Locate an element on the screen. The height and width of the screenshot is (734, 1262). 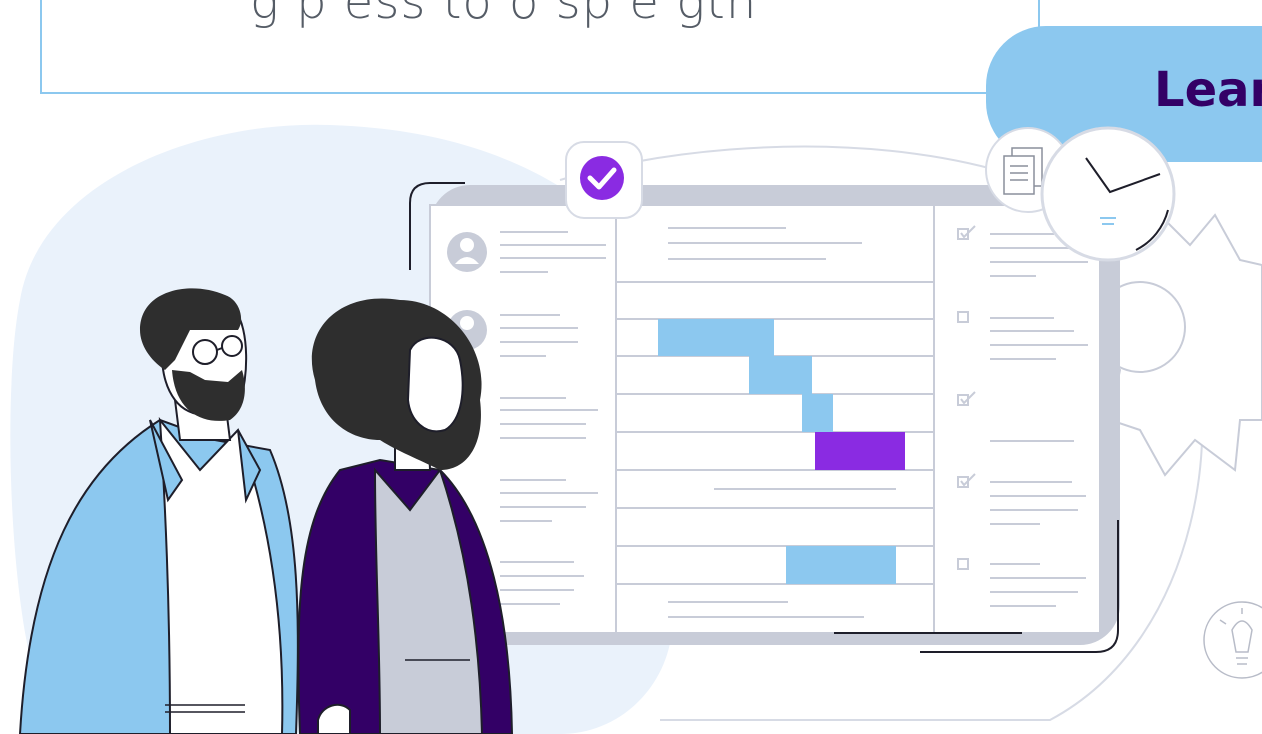
clock-icon is located at coordinates (1108, 194).